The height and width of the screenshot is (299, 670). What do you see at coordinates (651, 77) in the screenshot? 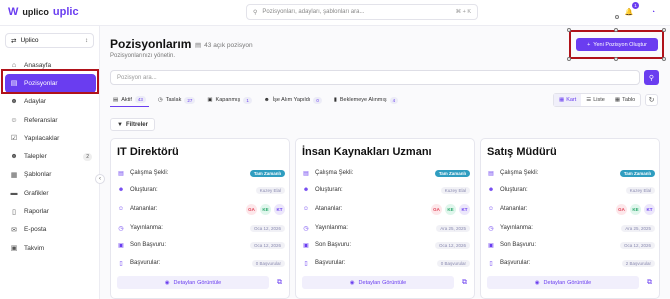
I see `search-button: ⚲` at bounding box center [651, 77].